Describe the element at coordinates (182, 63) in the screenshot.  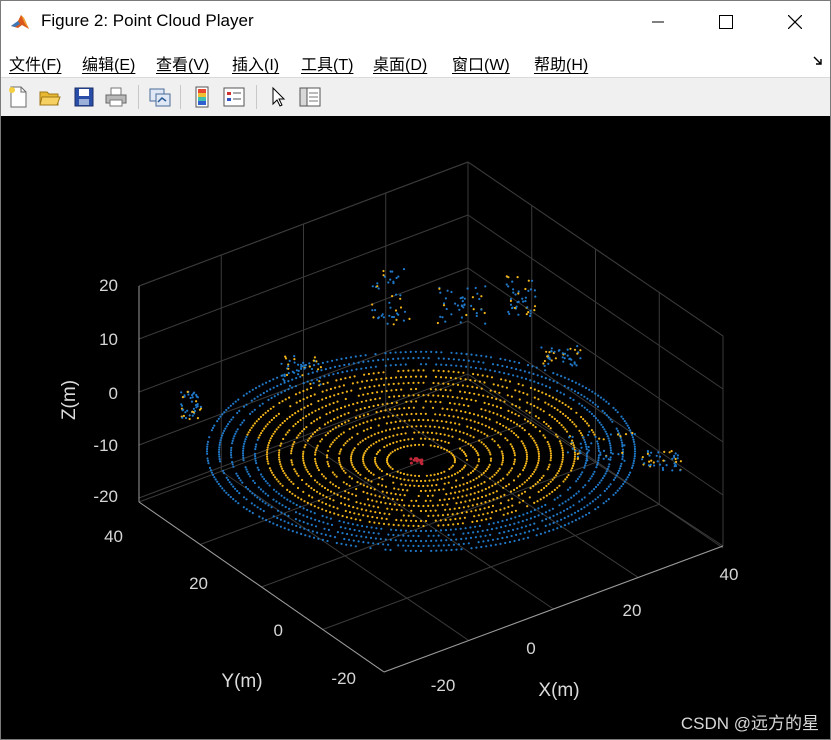
I see `menu-view: 查看(V)` at that location.